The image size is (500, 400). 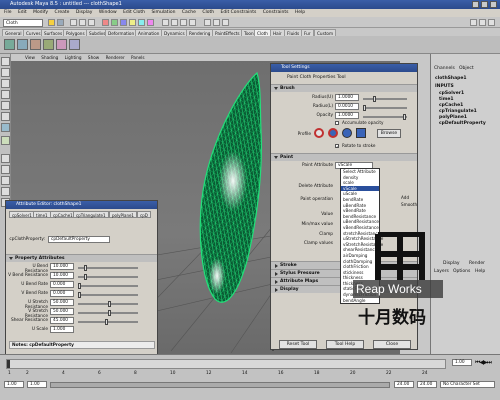 I want to click on radius-l-field: 0.0010, so click(x=347, y=106).